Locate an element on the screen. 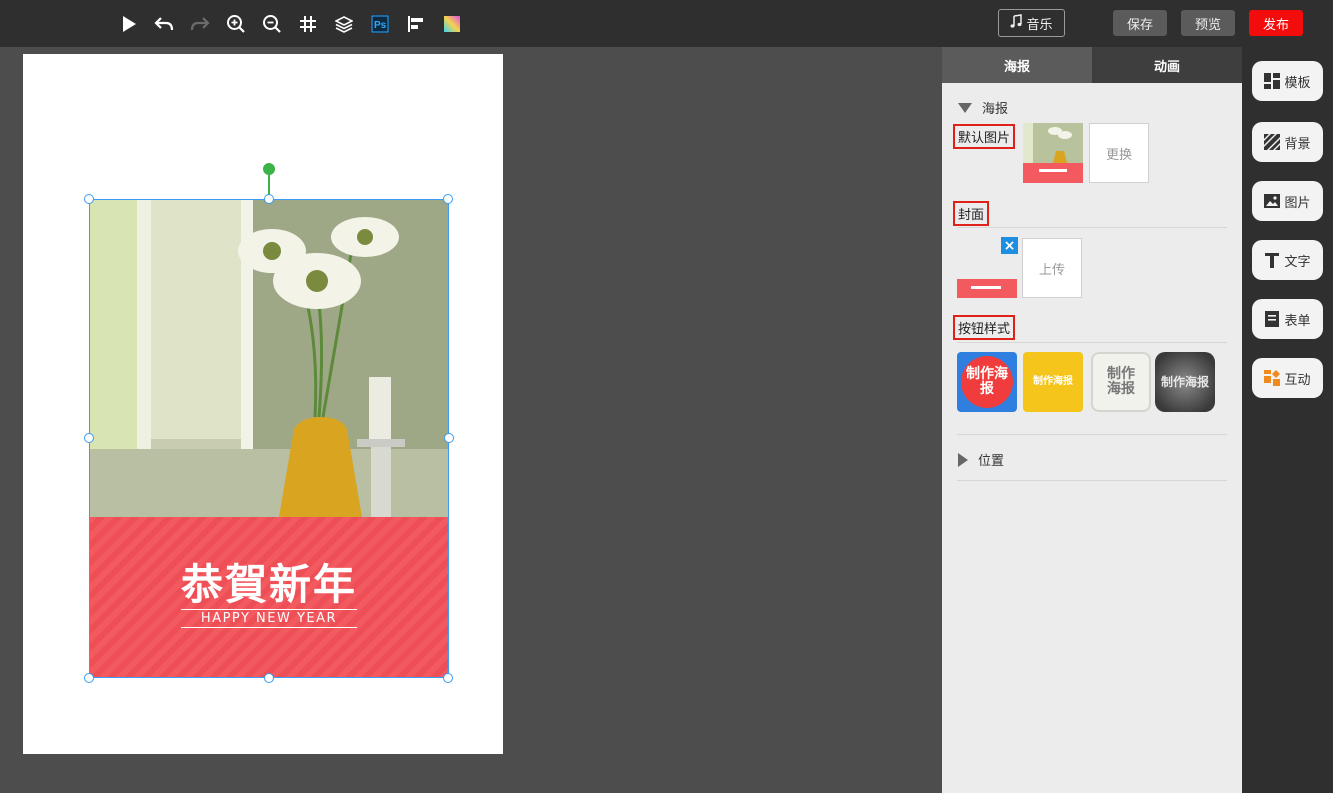 The height and width of the screenshot is (793, 1333). photoshop-icon: Ps is located at coordinates (380, 24).